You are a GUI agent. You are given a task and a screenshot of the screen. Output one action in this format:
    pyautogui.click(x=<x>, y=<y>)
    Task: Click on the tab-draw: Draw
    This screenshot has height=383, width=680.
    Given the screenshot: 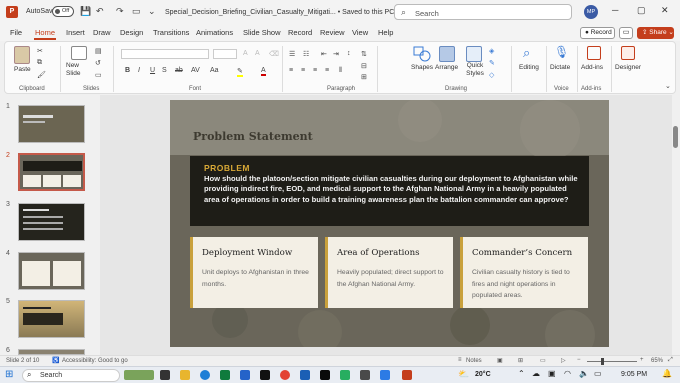 What is the action you would take?
    pyautogui.click(x=102, y=32)
    